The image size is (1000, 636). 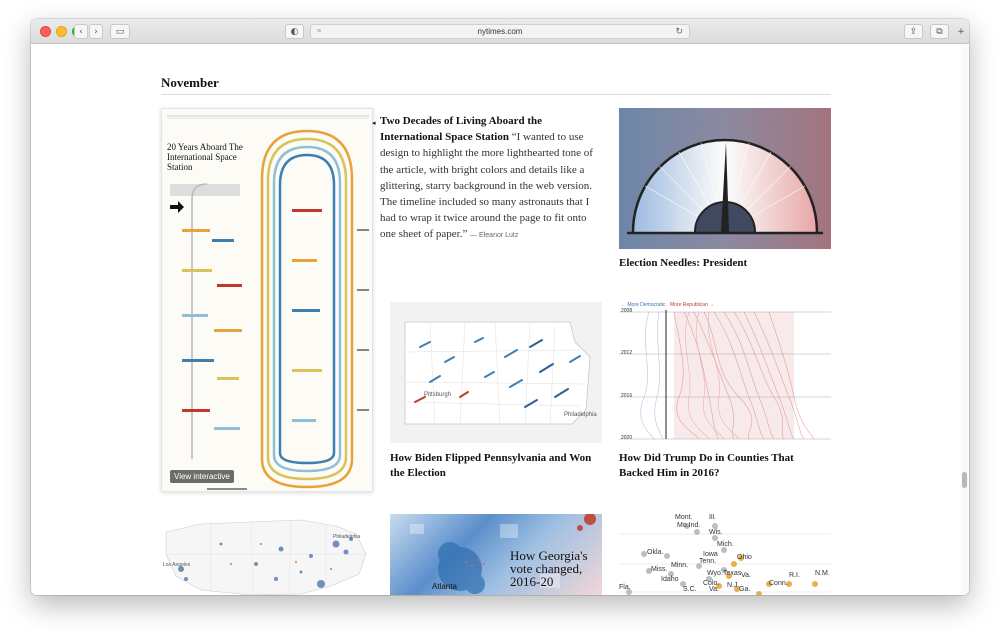 I want to click on pennsylvania-map-image: Pittsburgh Philadelphia, so click(x=496, y=372).